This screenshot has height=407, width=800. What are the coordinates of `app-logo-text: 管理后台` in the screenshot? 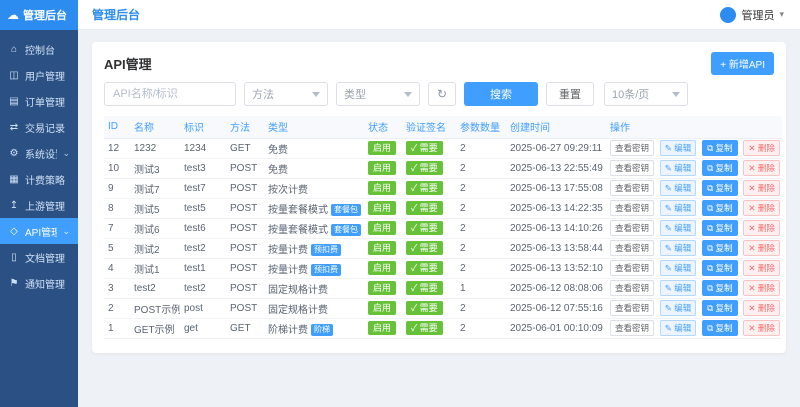 It's located at (45, 16).